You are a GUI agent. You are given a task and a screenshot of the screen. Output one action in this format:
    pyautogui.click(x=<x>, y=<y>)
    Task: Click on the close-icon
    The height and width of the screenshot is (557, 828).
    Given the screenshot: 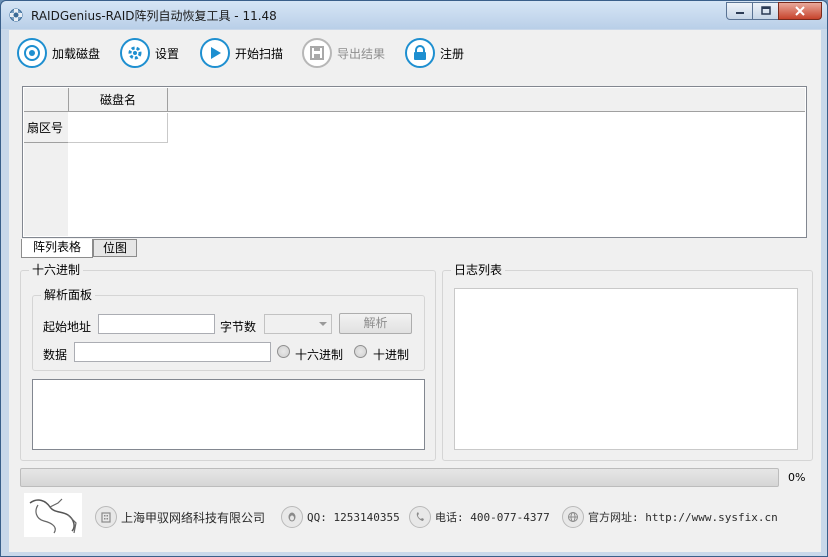 What is the action you would take?
    pyautogui.click(x=800, y=11)
    